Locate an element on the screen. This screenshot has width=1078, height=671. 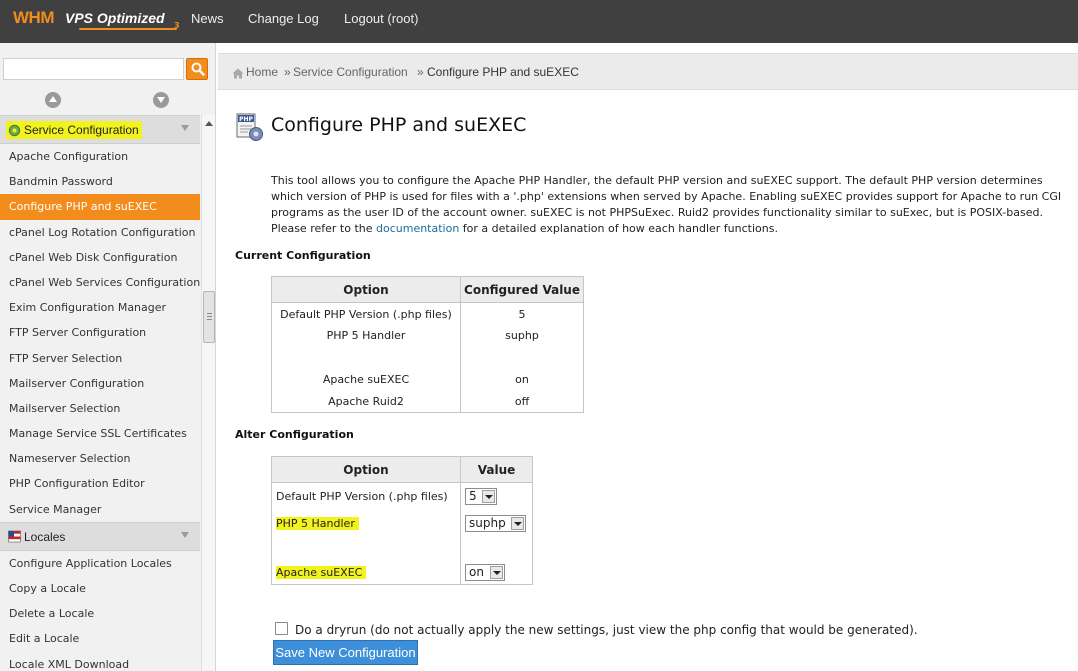
table-cell-control: 5 is located at coordinates (496, 496).